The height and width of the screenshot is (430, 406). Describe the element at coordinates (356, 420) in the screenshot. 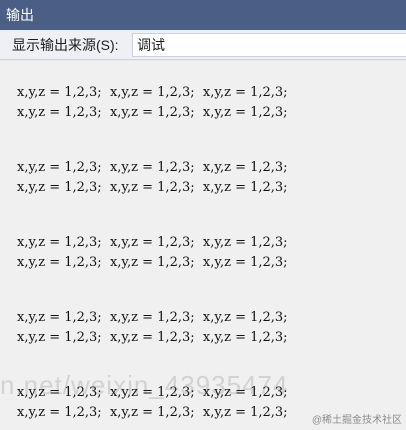

I see `watermark-badge: @稀土掘金技术社区` at that location.